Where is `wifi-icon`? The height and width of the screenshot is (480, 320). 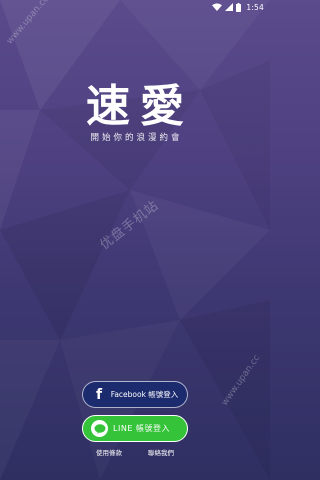 wifi-icon is located at coordinates (217, 7).